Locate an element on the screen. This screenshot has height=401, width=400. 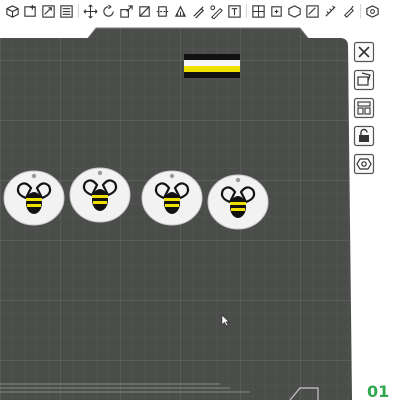
split-objects-icon is located at coordinates (276, 11).